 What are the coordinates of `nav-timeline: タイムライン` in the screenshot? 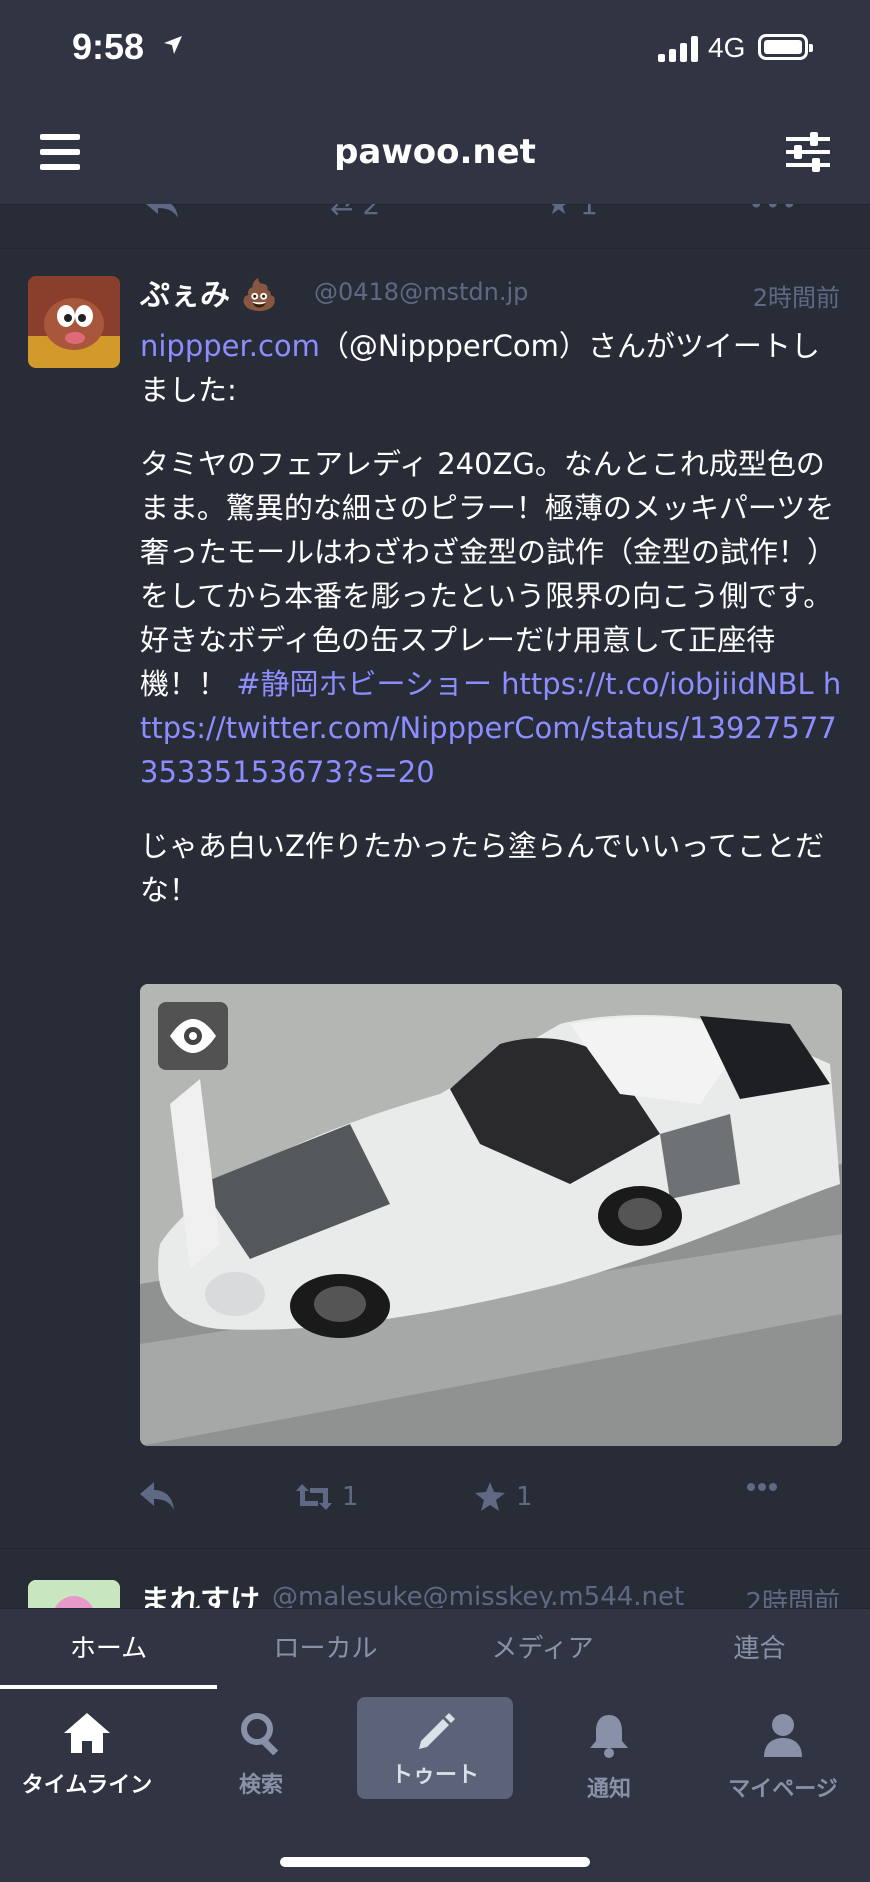 It's located at (87, 1755).